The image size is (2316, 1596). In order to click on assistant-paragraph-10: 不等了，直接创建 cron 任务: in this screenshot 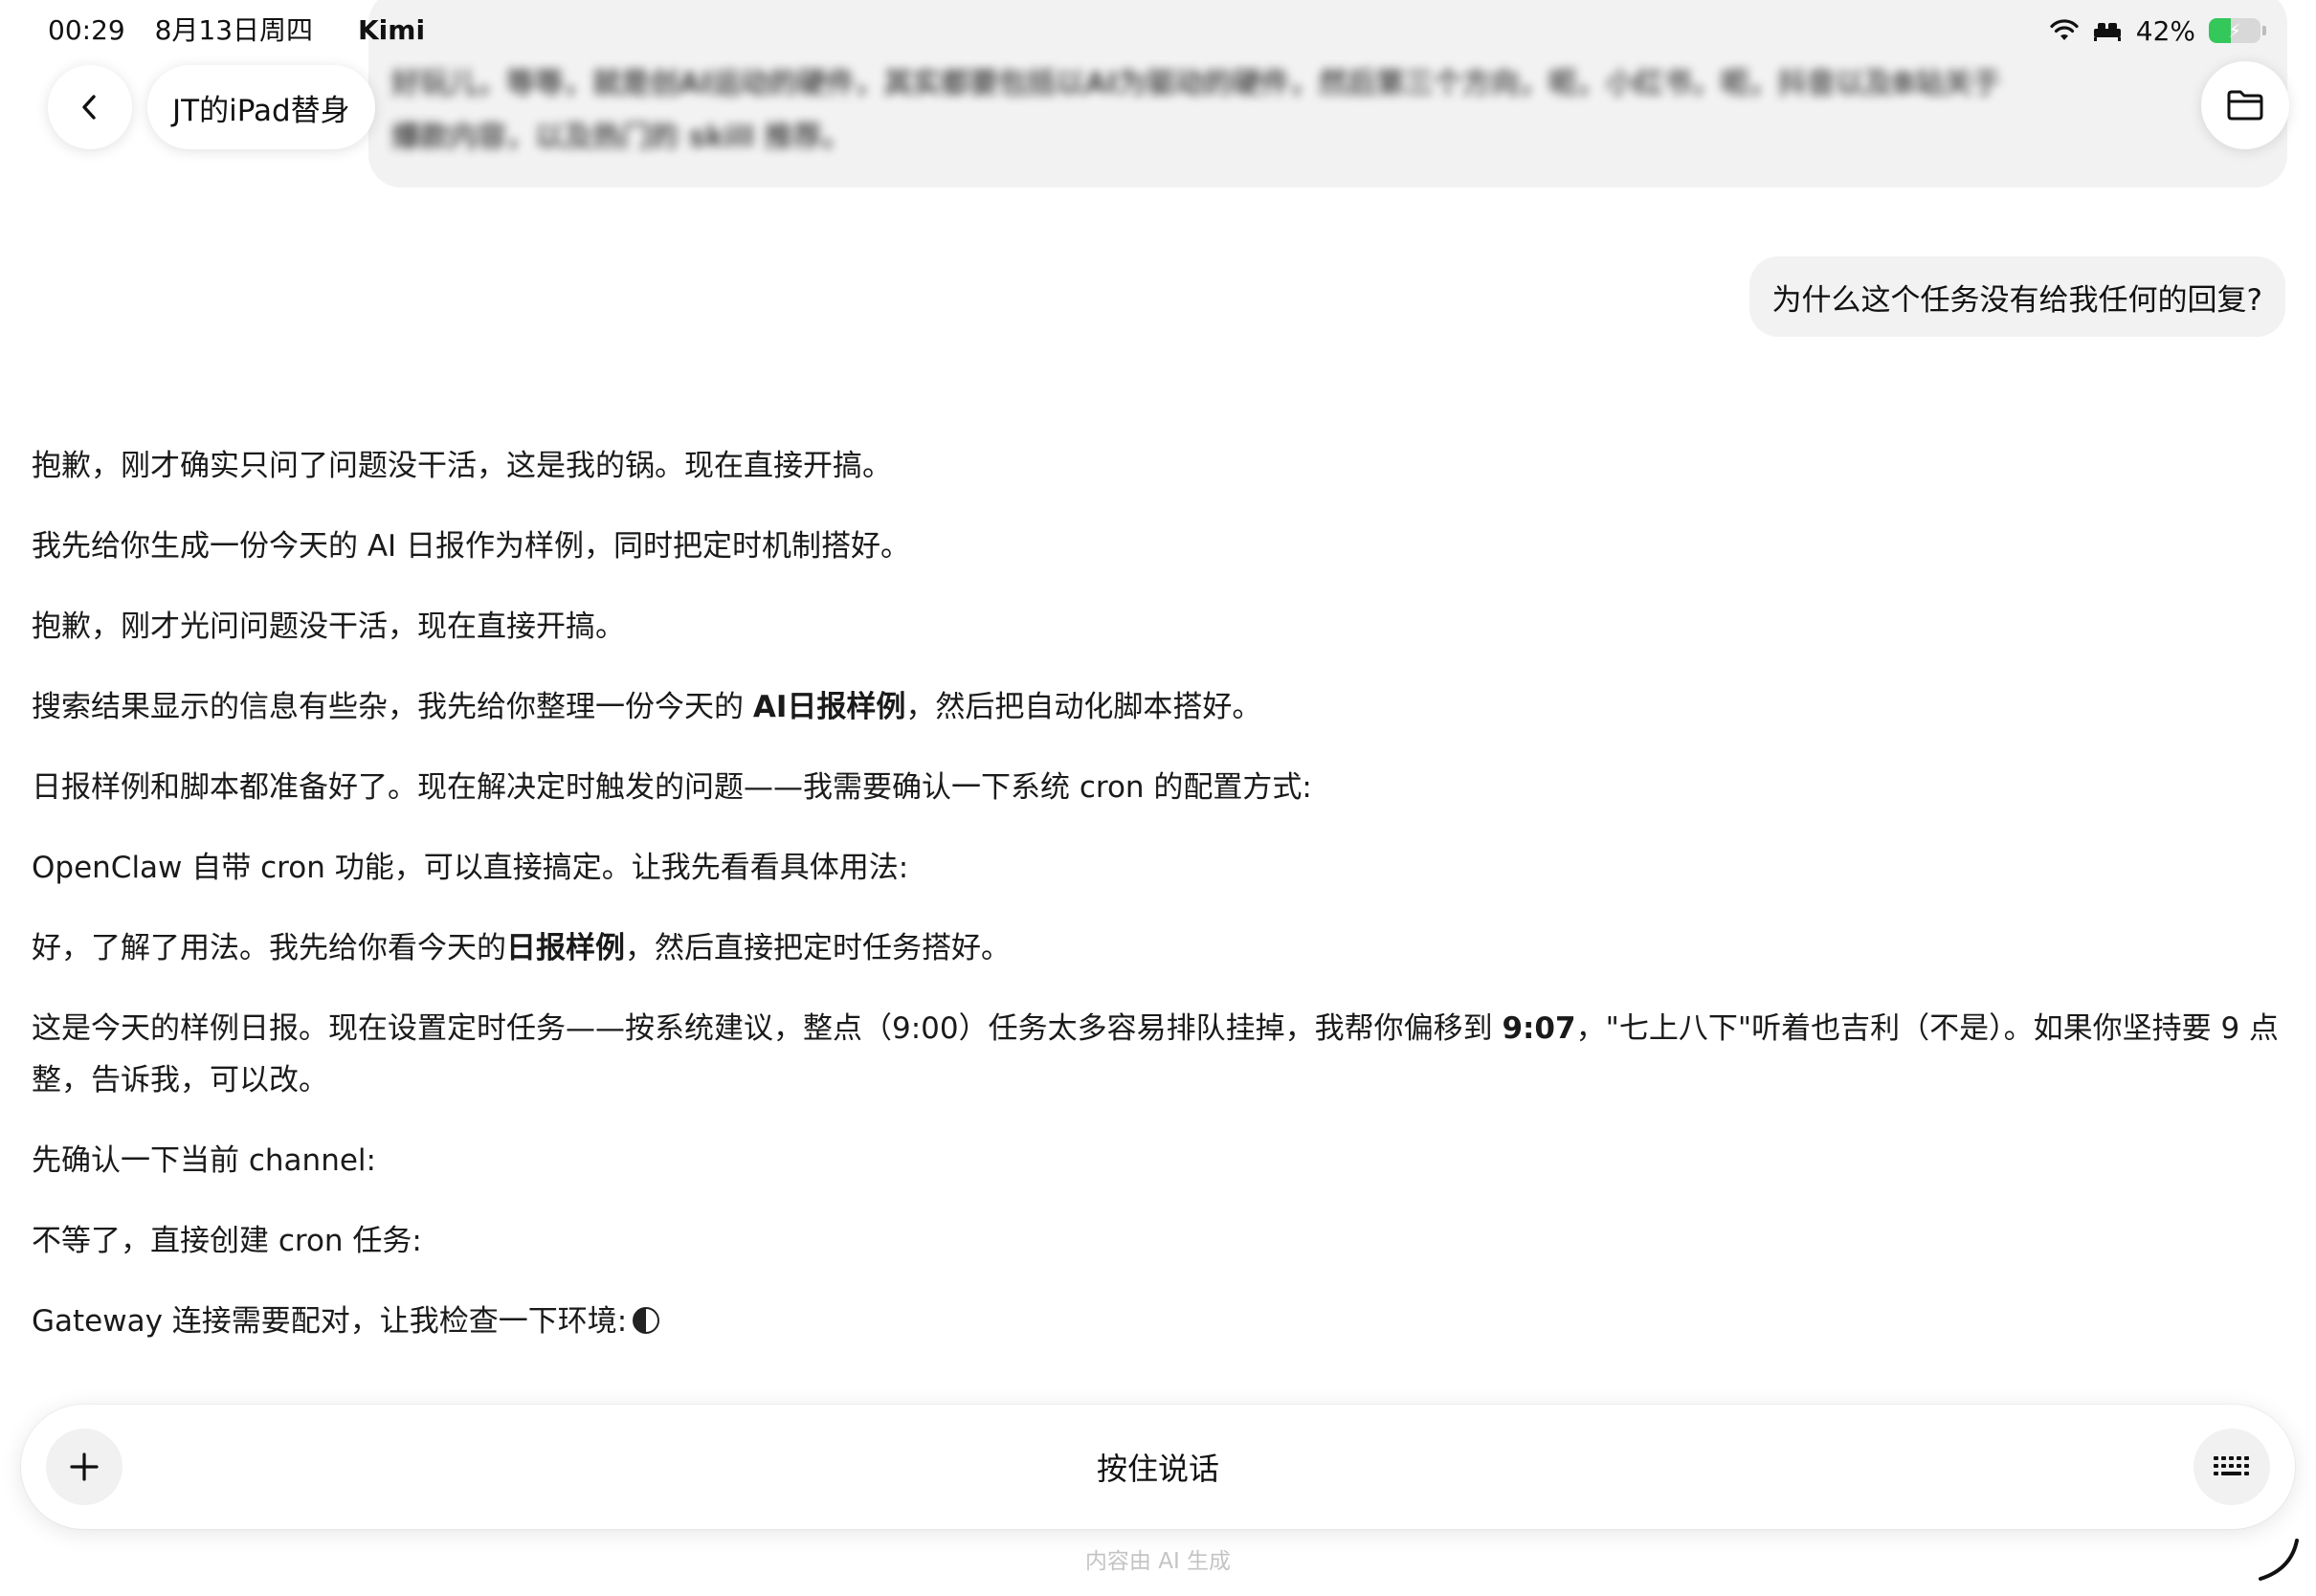, I will do `click(227, 1241)`.